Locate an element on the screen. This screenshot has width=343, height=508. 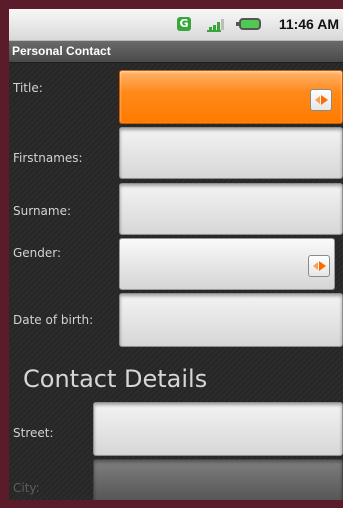
contact-details-heading: Contact Details is located at coordinates (115, 379).